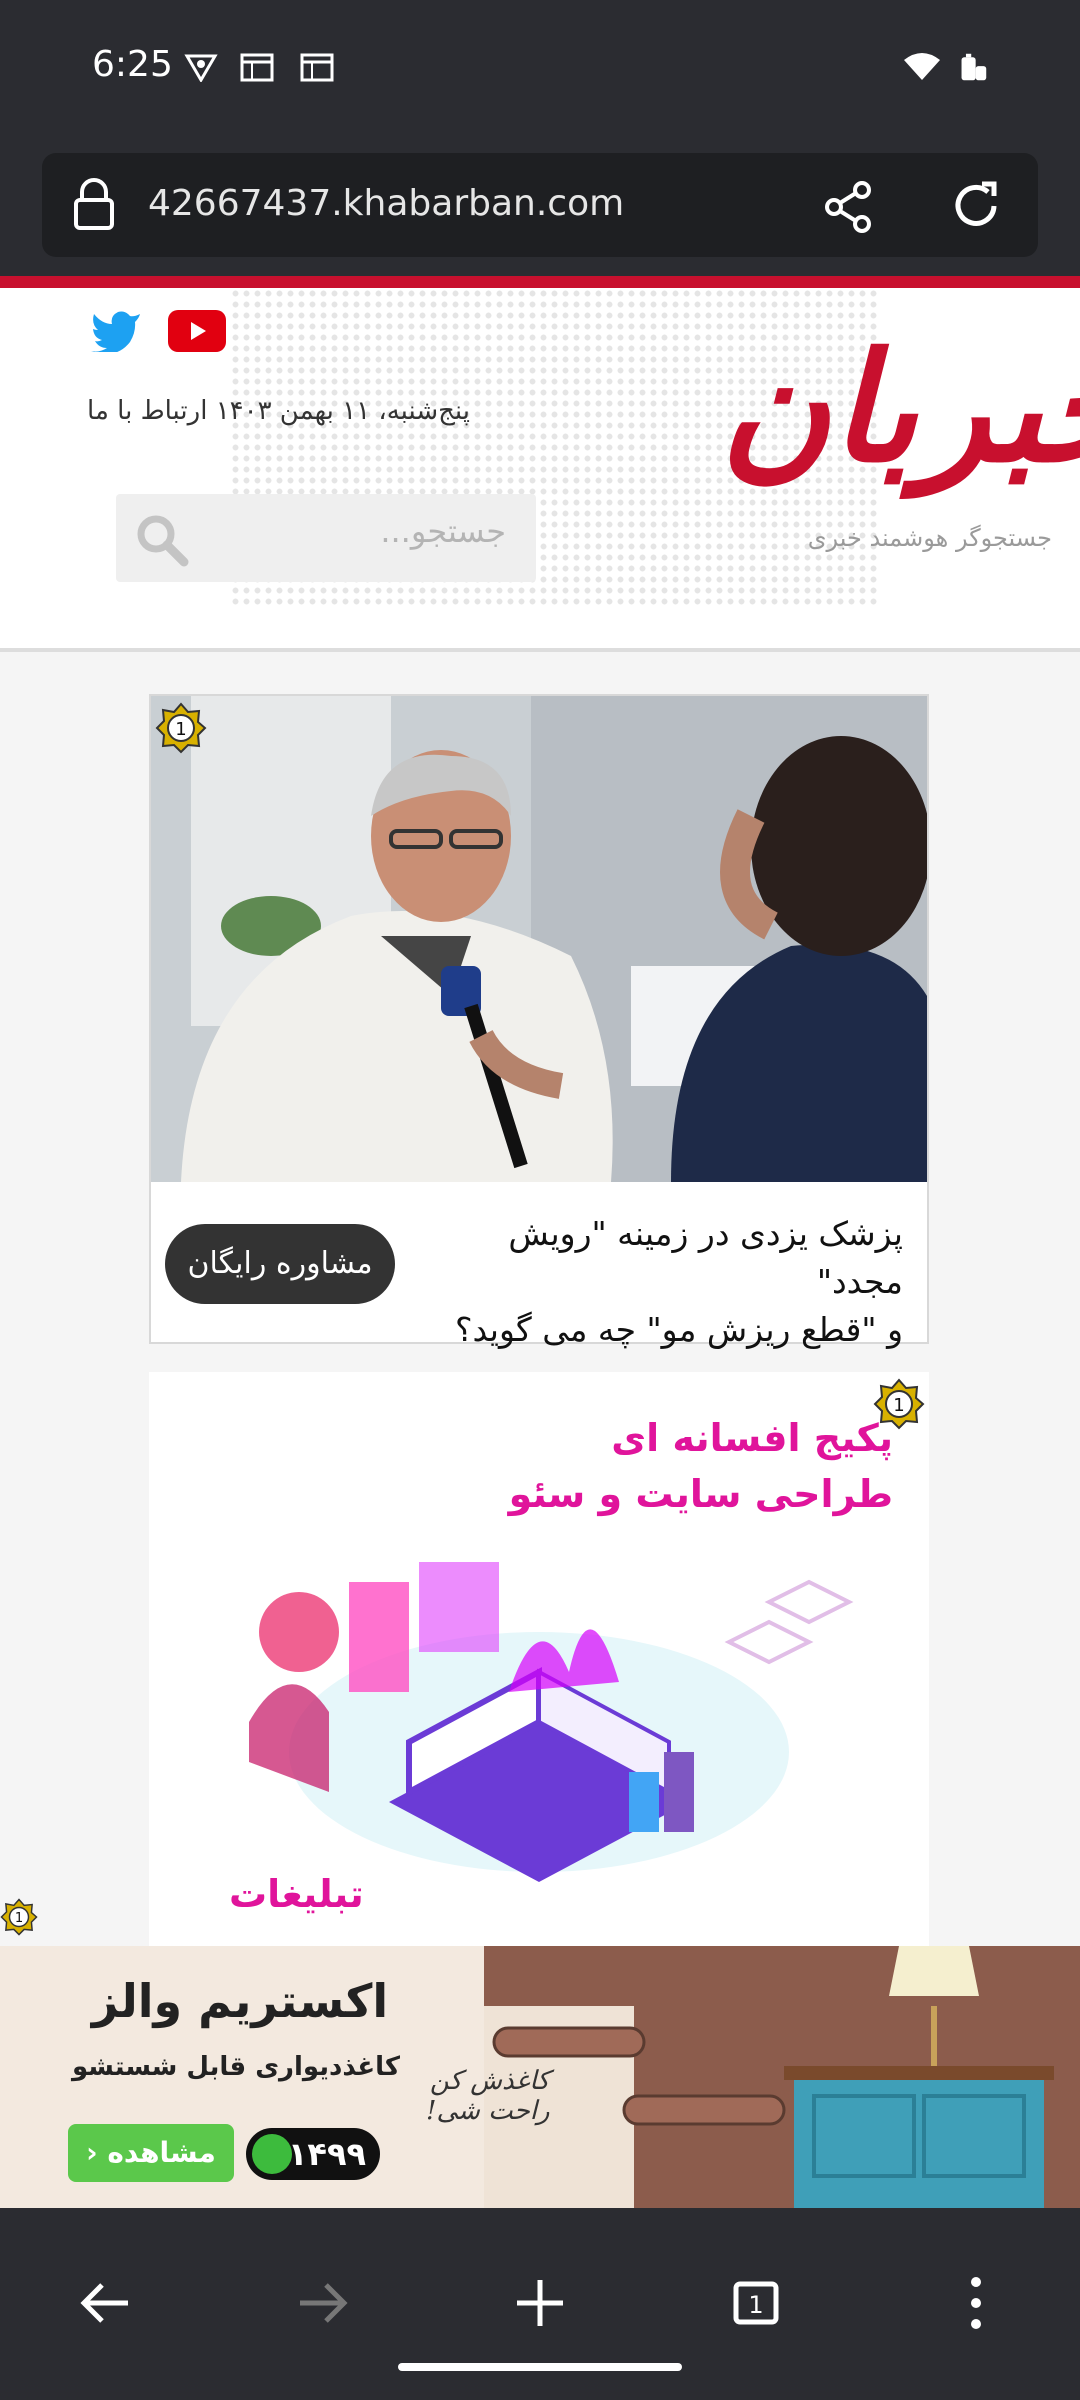  What do you see at coordinates (161, 2152) in the screenshot?
I see `banner-view-label: مشاهده` at bounding box center [161, 2152].